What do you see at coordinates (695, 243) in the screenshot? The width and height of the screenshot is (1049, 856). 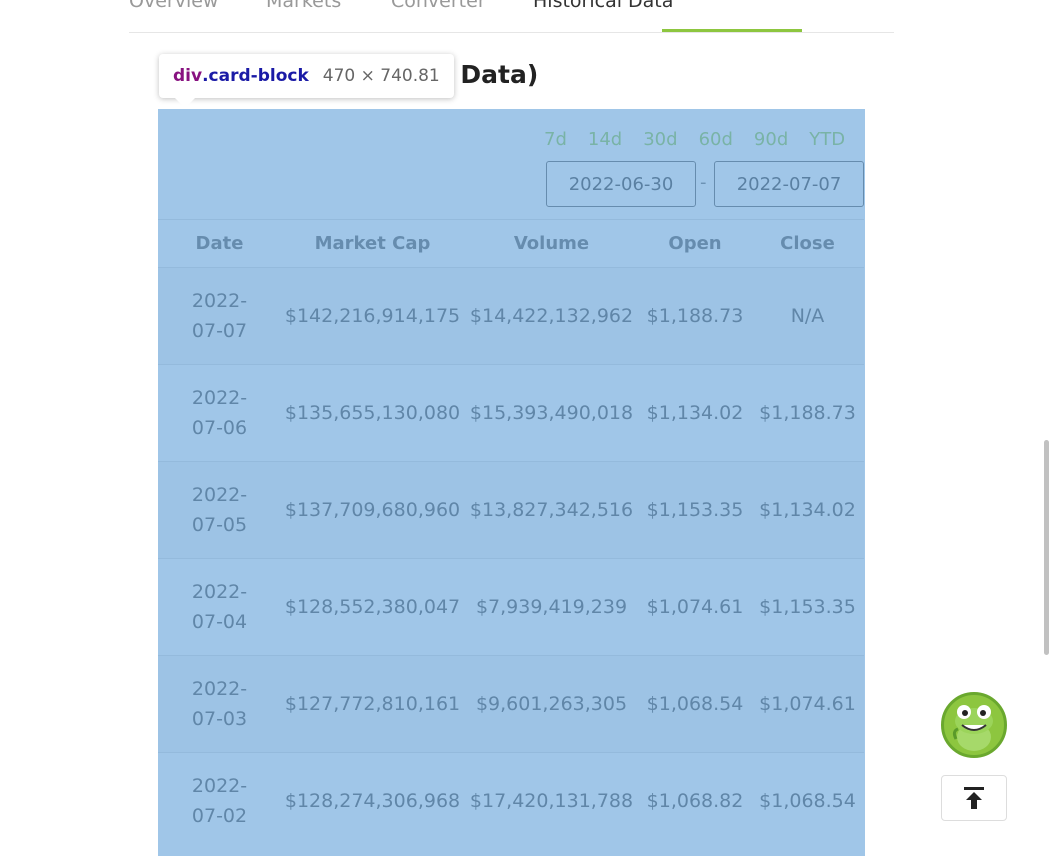 I see `header-open: Open` at bounding box center [695, 243].